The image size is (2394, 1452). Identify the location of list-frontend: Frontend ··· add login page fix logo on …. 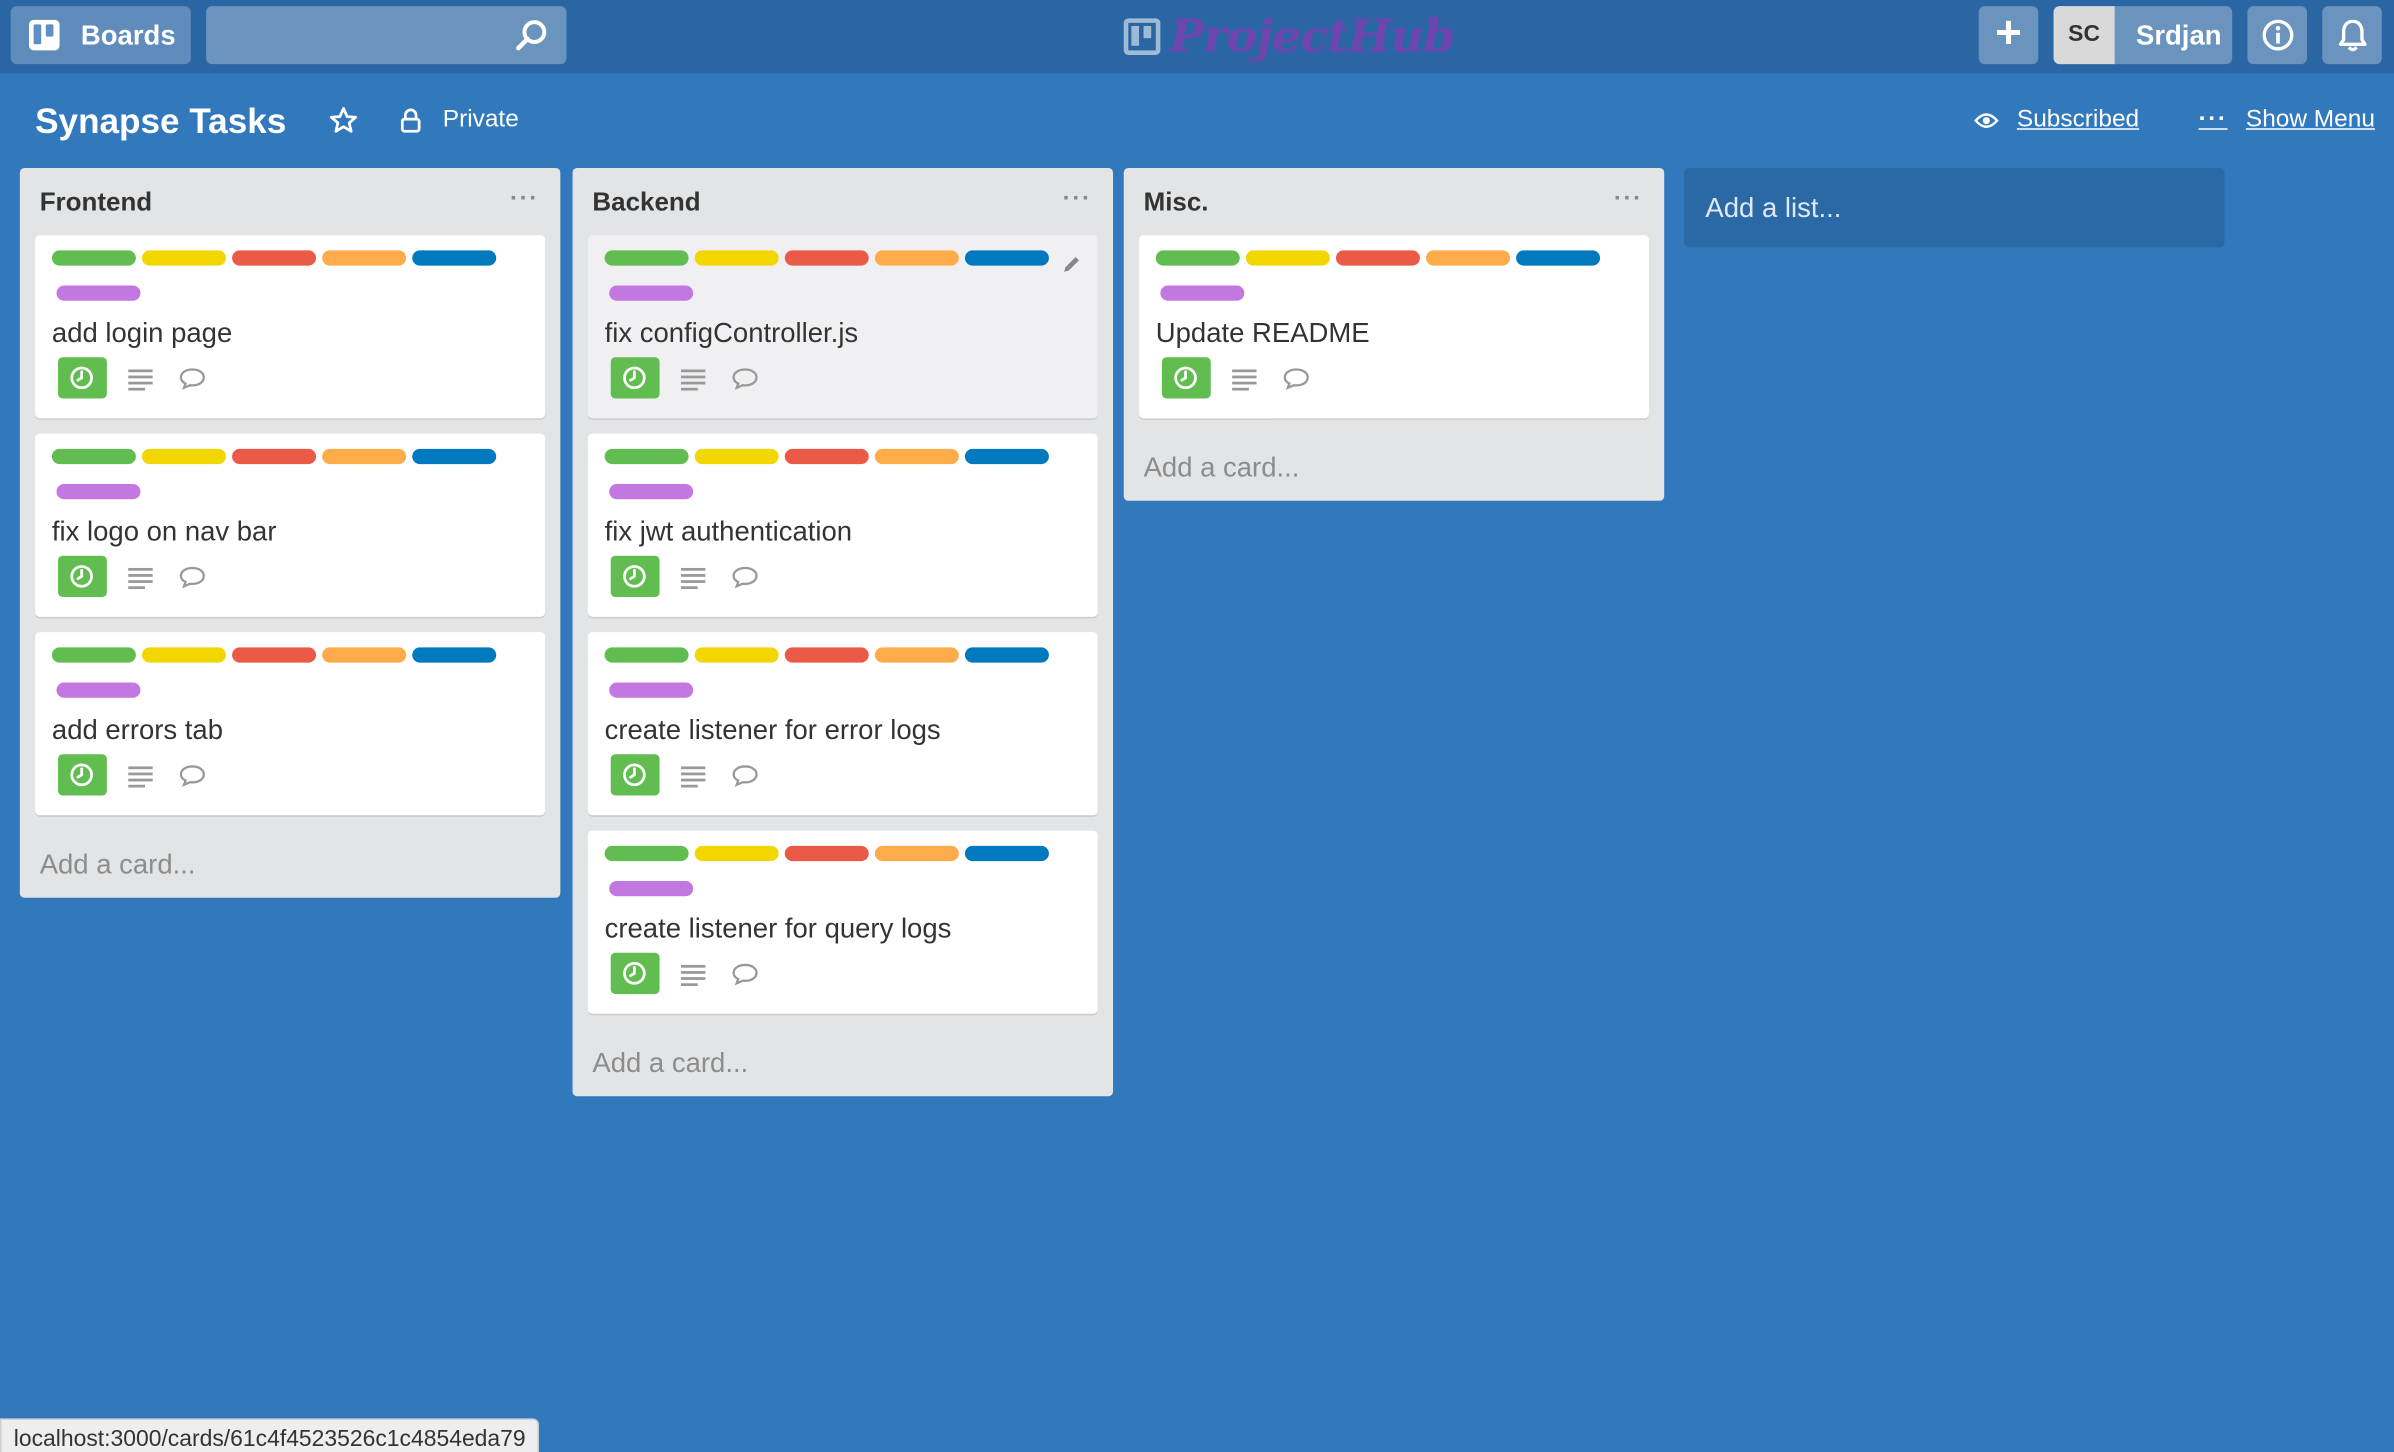
(290, 532).